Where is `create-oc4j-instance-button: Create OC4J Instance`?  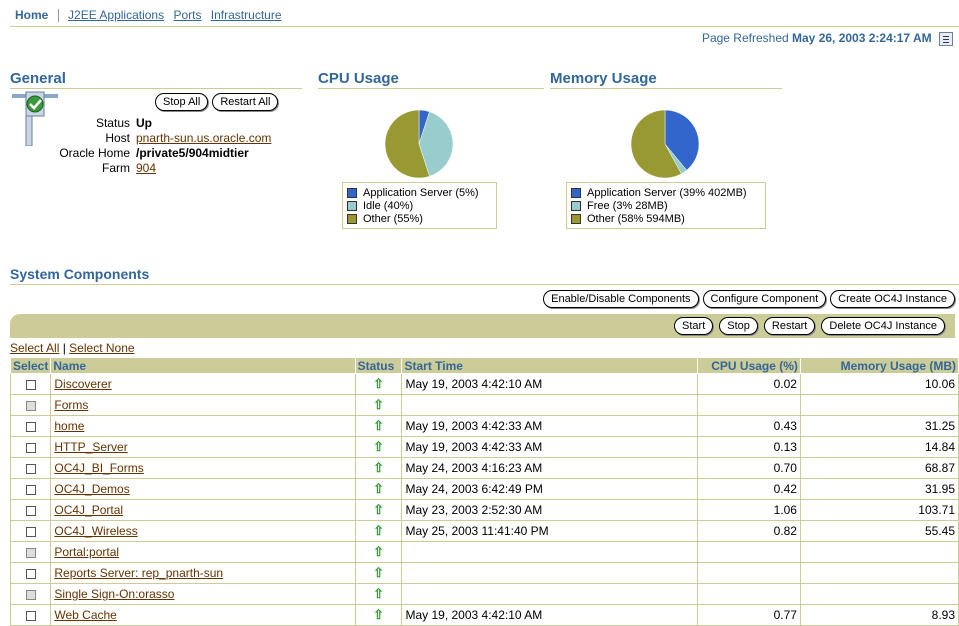 create-oc4j-instance-button: Create OC4J Instance is located at coordinates (892, 299).